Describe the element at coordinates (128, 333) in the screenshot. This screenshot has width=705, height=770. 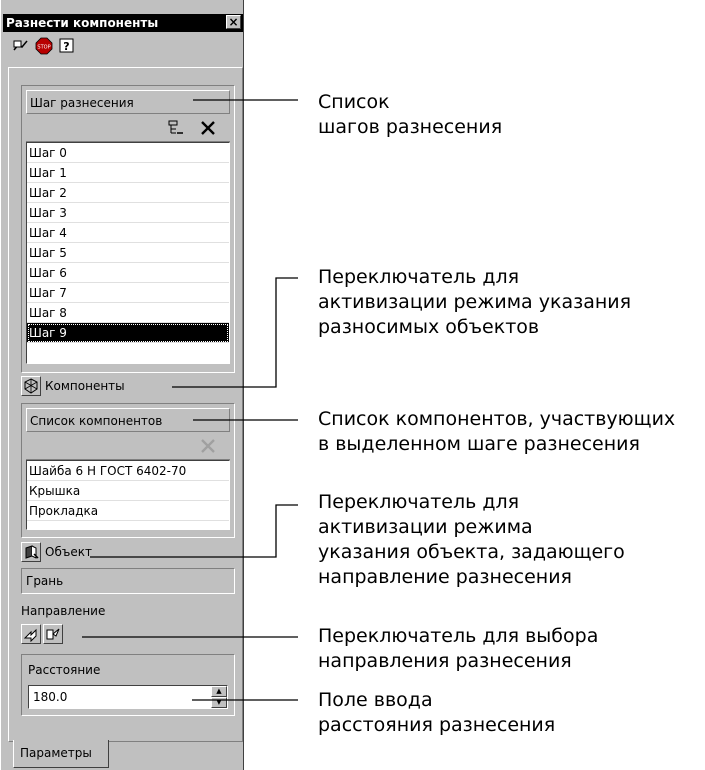
I see `step-list-item: Шаг 9` at that location.